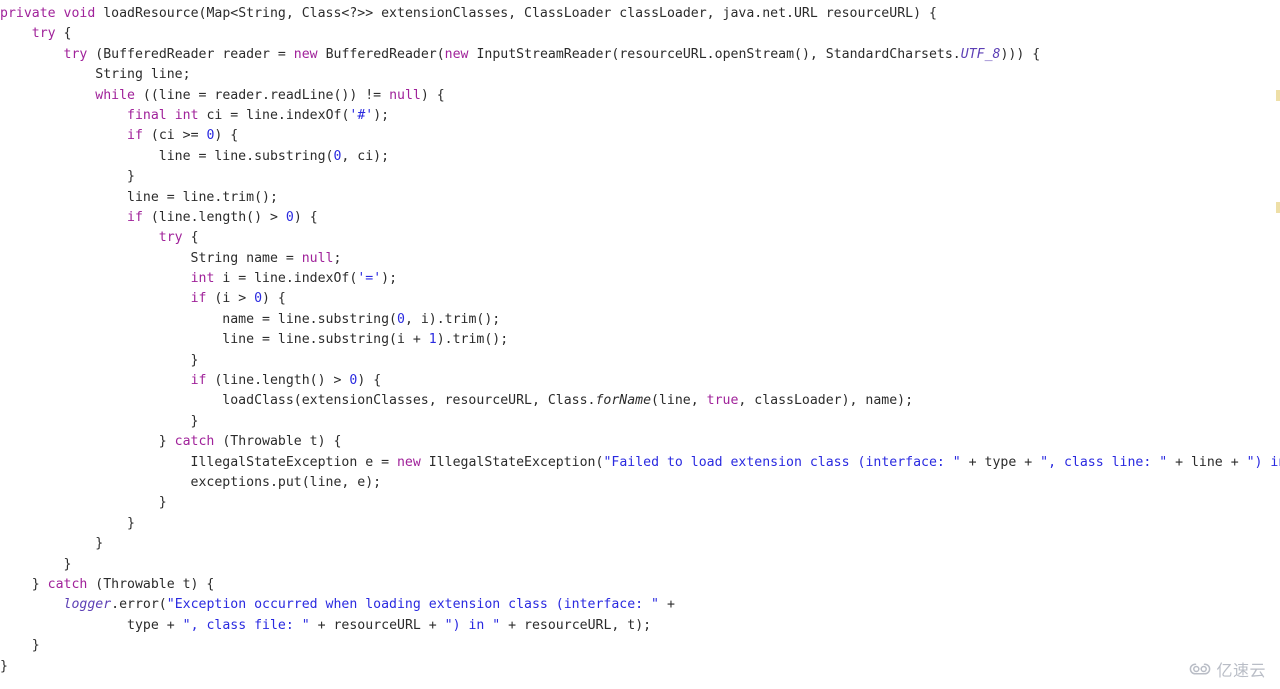 The height and width of the screenshot is (689, 1280). What do you see at coordinates (640, 483) in the screenshot?
I see `code-line: exceptions.put(line, e);` at bounding box center [640, 483].